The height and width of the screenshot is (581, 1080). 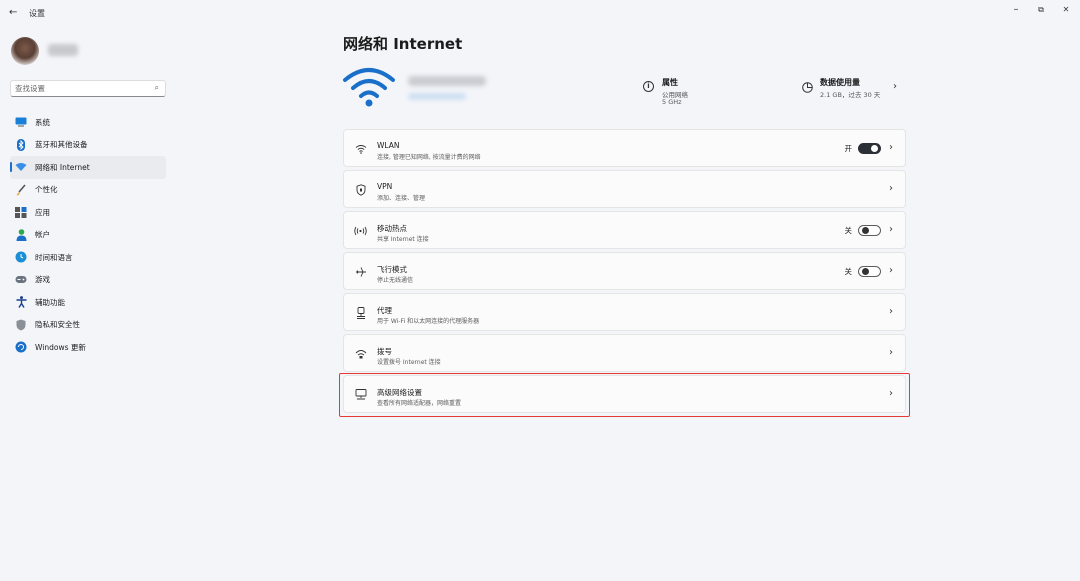 I want to click on sidebar-item-bluetooth: 蓝牙和其他设备, so click(x=88, y=145).